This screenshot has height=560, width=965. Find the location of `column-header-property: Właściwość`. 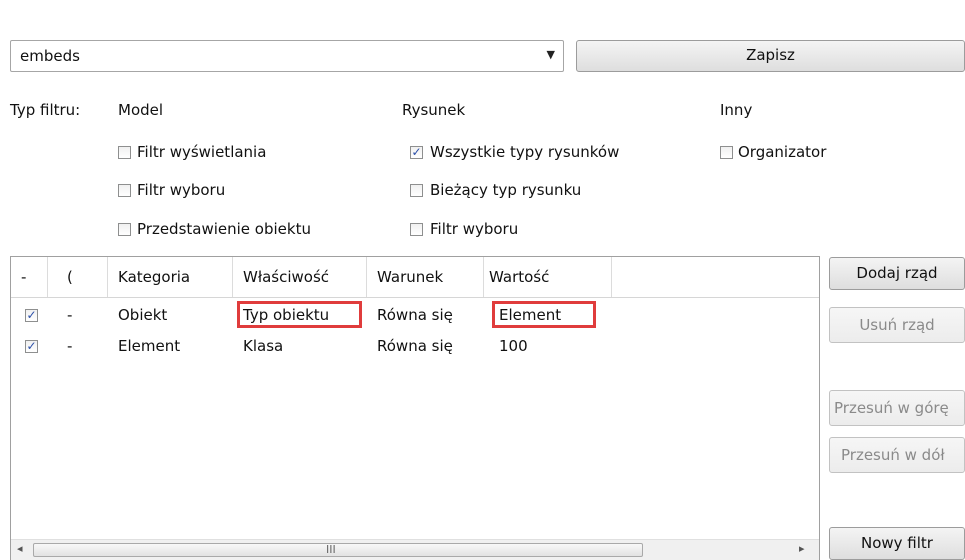

column-header-property: Właściwość is located at coordinates (286, 277).